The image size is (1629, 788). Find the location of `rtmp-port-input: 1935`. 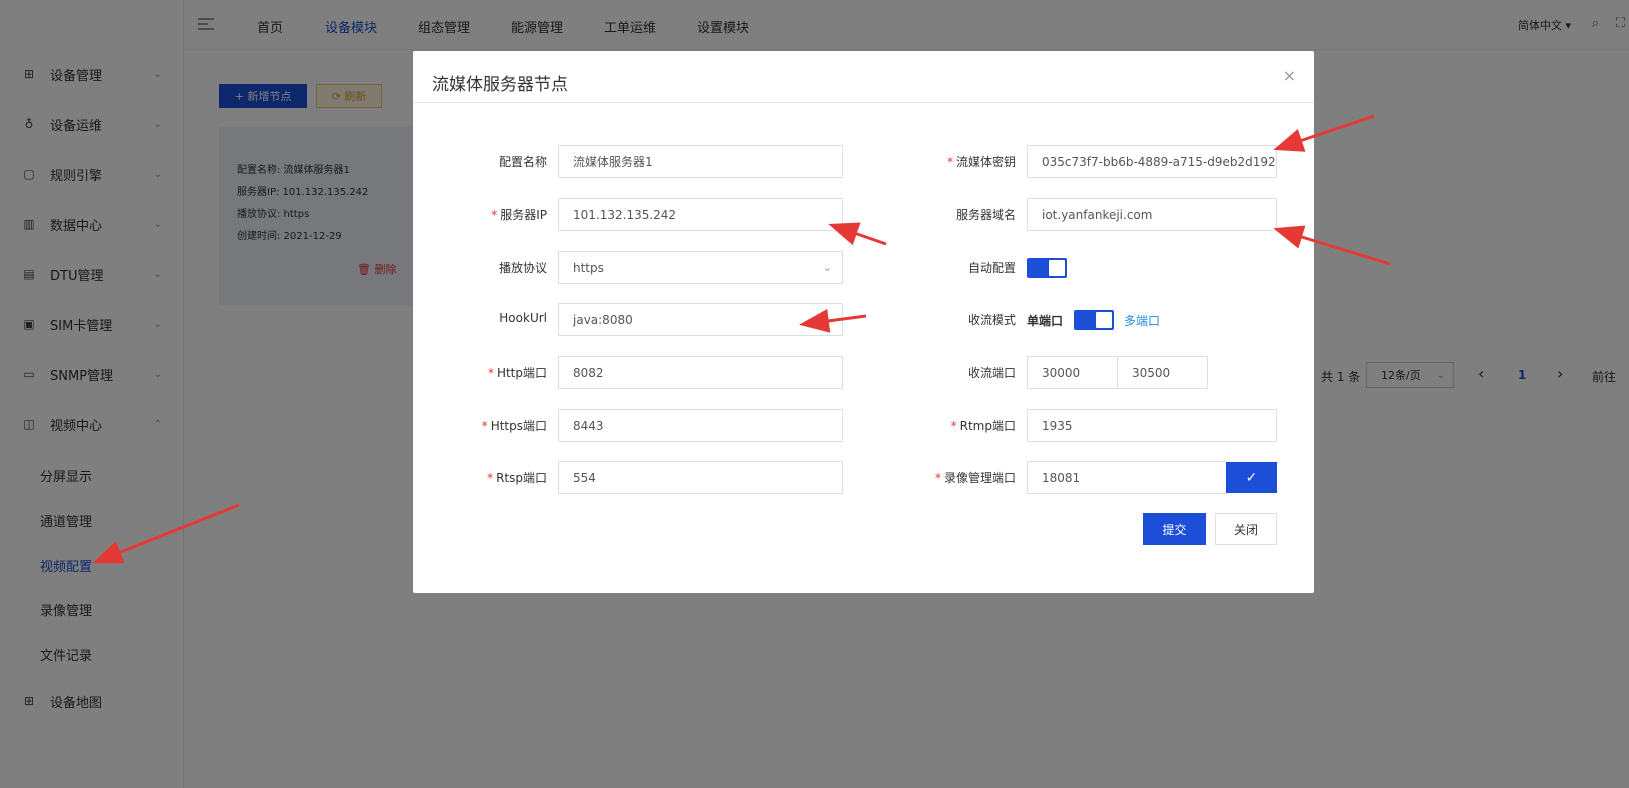

rtmp-port-input: 1935 is located at coordinates (1152, 425).